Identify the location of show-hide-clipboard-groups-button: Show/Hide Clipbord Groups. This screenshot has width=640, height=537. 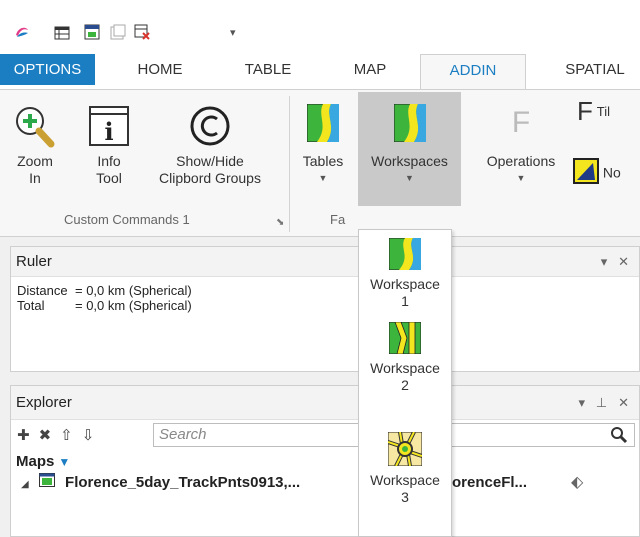
(210, 145).